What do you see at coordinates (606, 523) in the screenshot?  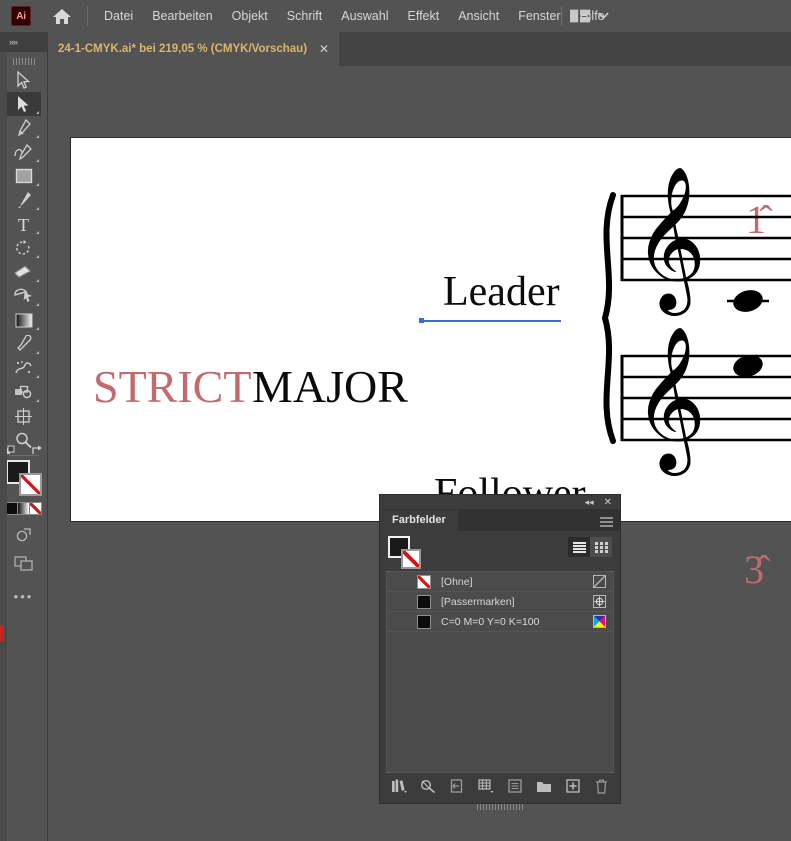 I see `panel-menu-icon` at bounding box center [606, 523].